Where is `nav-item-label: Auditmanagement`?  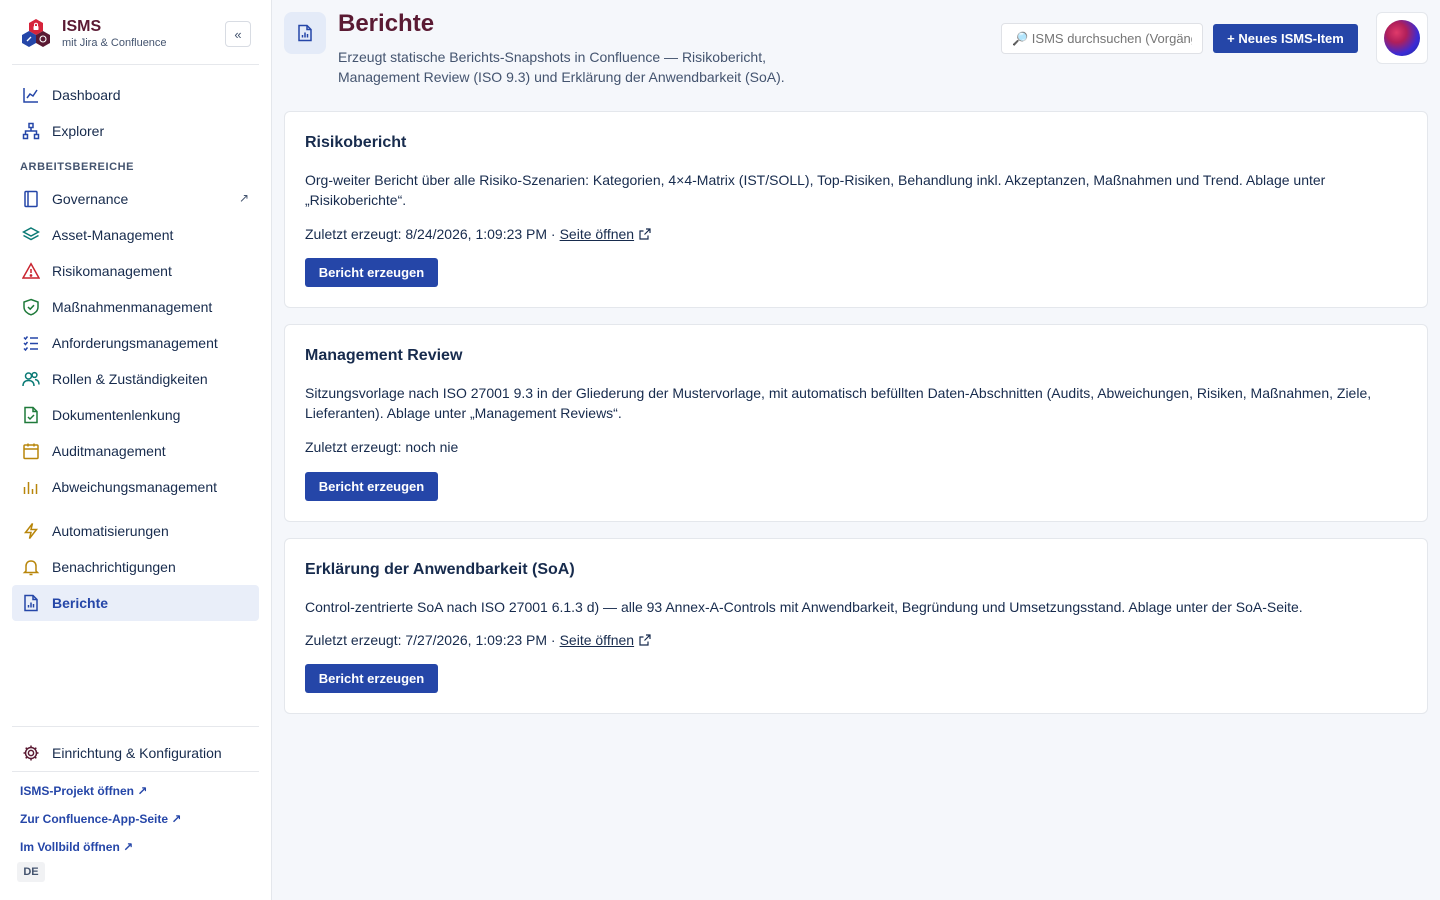 nav-item-label: Auditmanagement is located at coordinates (109, 451).